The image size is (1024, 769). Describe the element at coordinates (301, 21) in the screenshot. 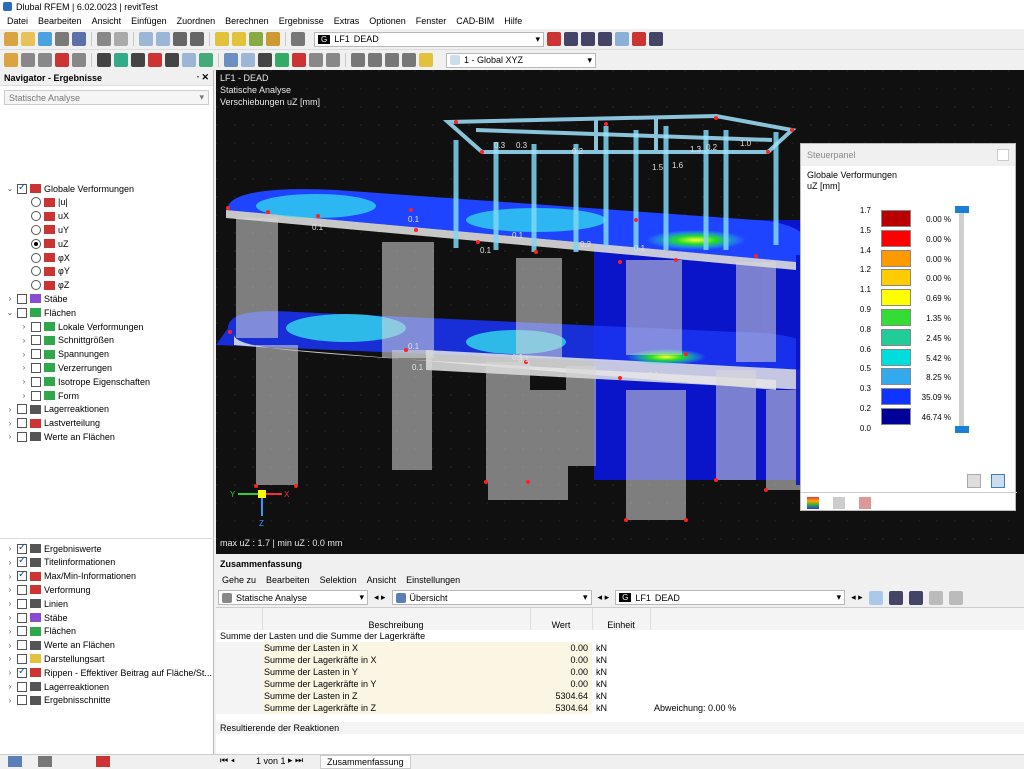

I see `menu-item: Ergebnisse` at that location.